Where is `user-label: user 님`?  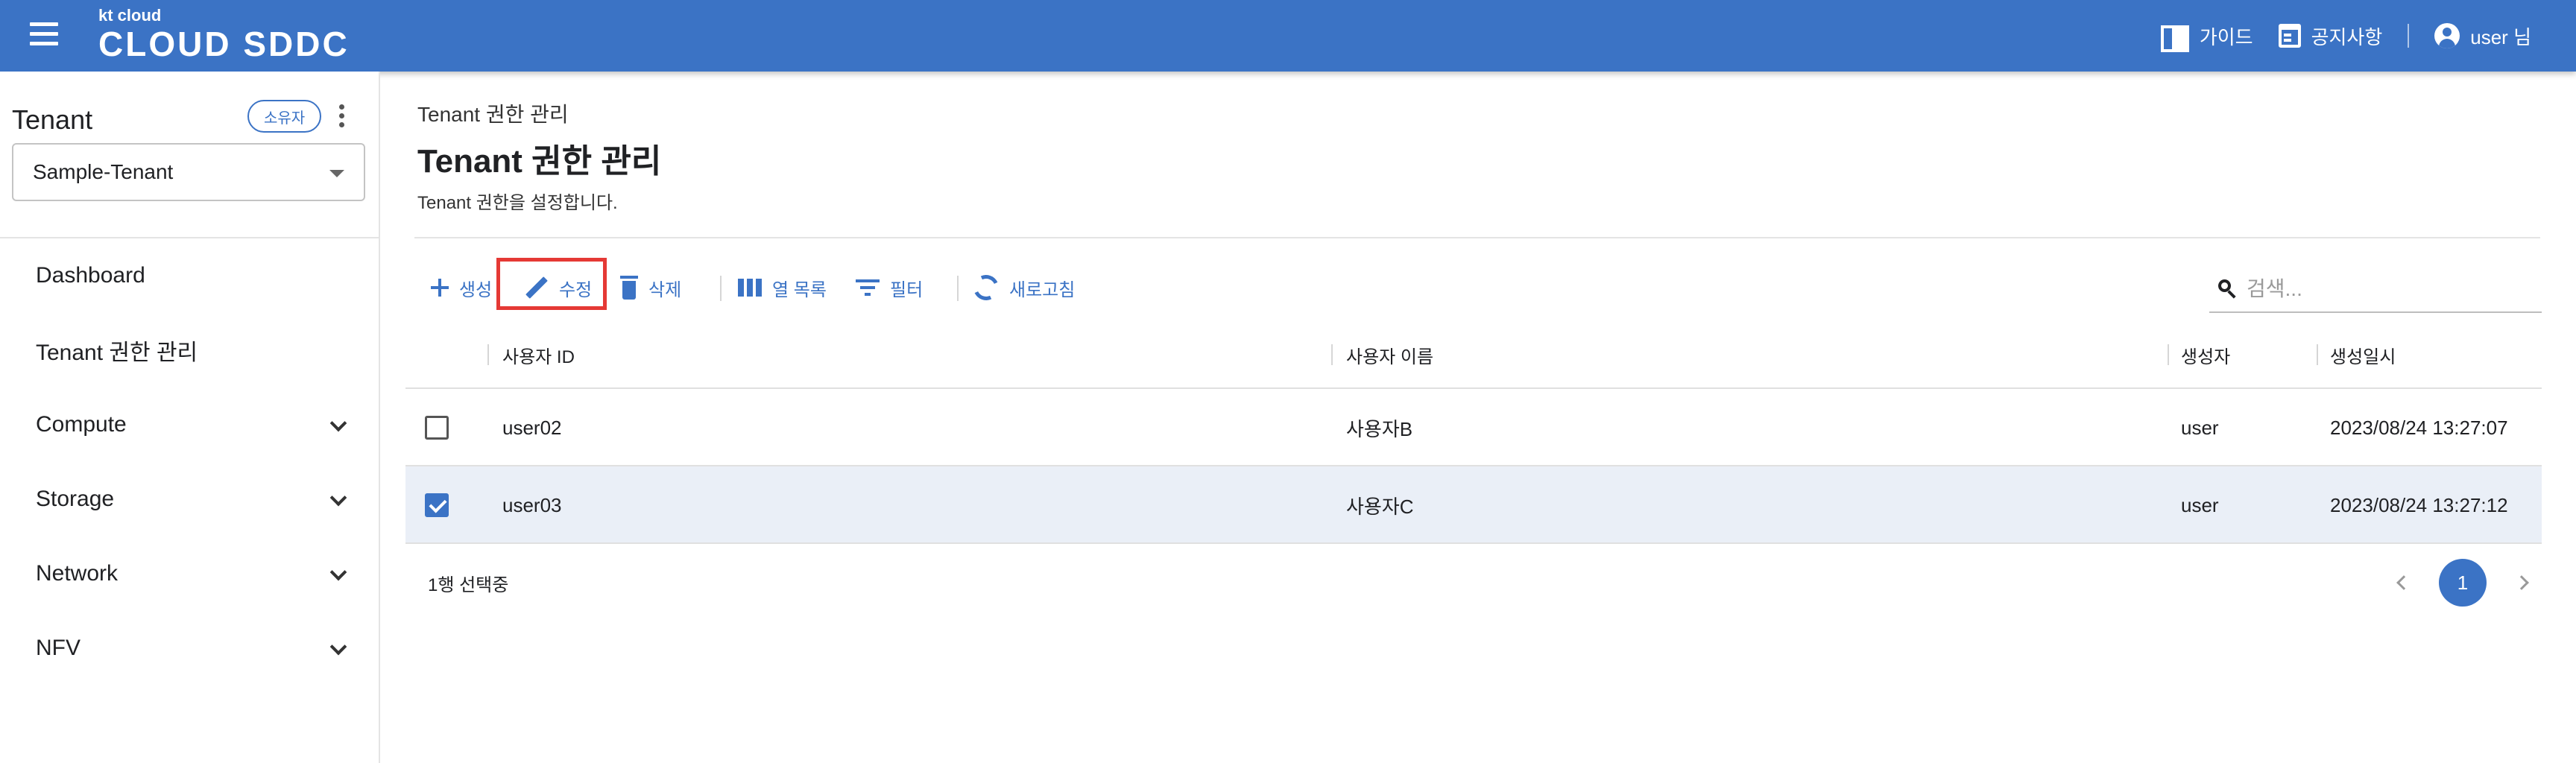
user-label: user 님 is located at coordinates (2500, 36).